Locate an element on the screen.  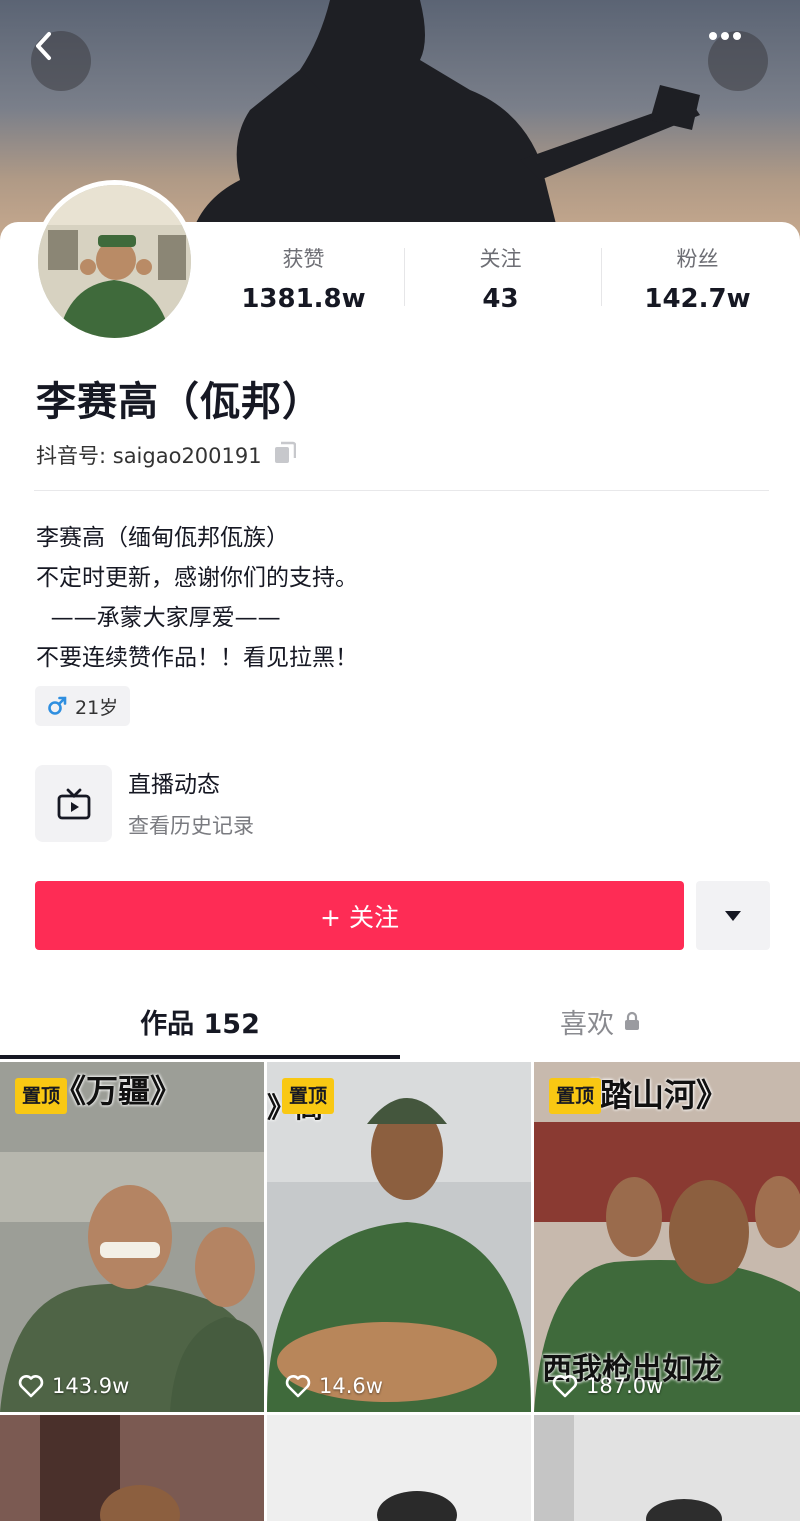
bio-line: 不定时更新，感谢你们的支持。 is located at coordinates (197, 578).